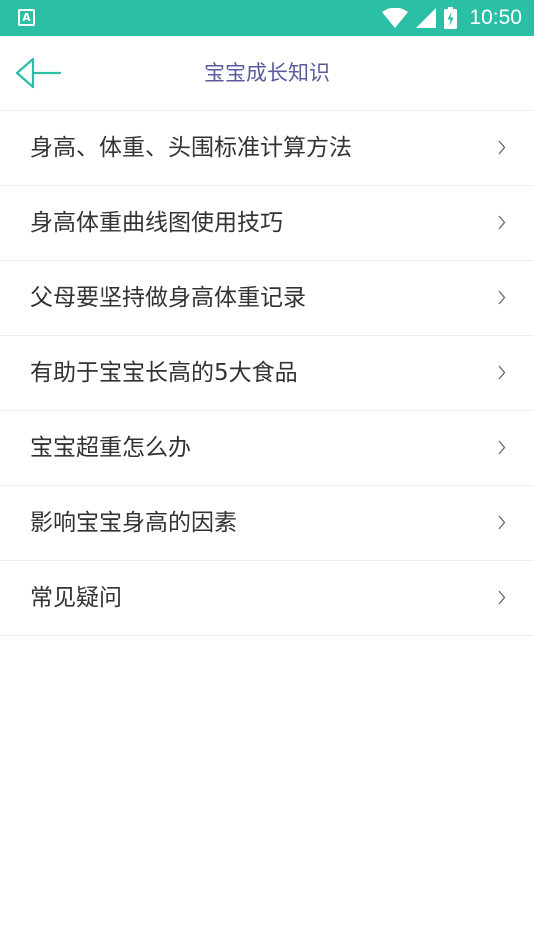 The width and height of the screenshot is (534, 950). What do you see at coordinates (110, 448) in the screenshot?
I see `list-item-label: 宝宝超重怎么办` at bounding box center [110, 448].